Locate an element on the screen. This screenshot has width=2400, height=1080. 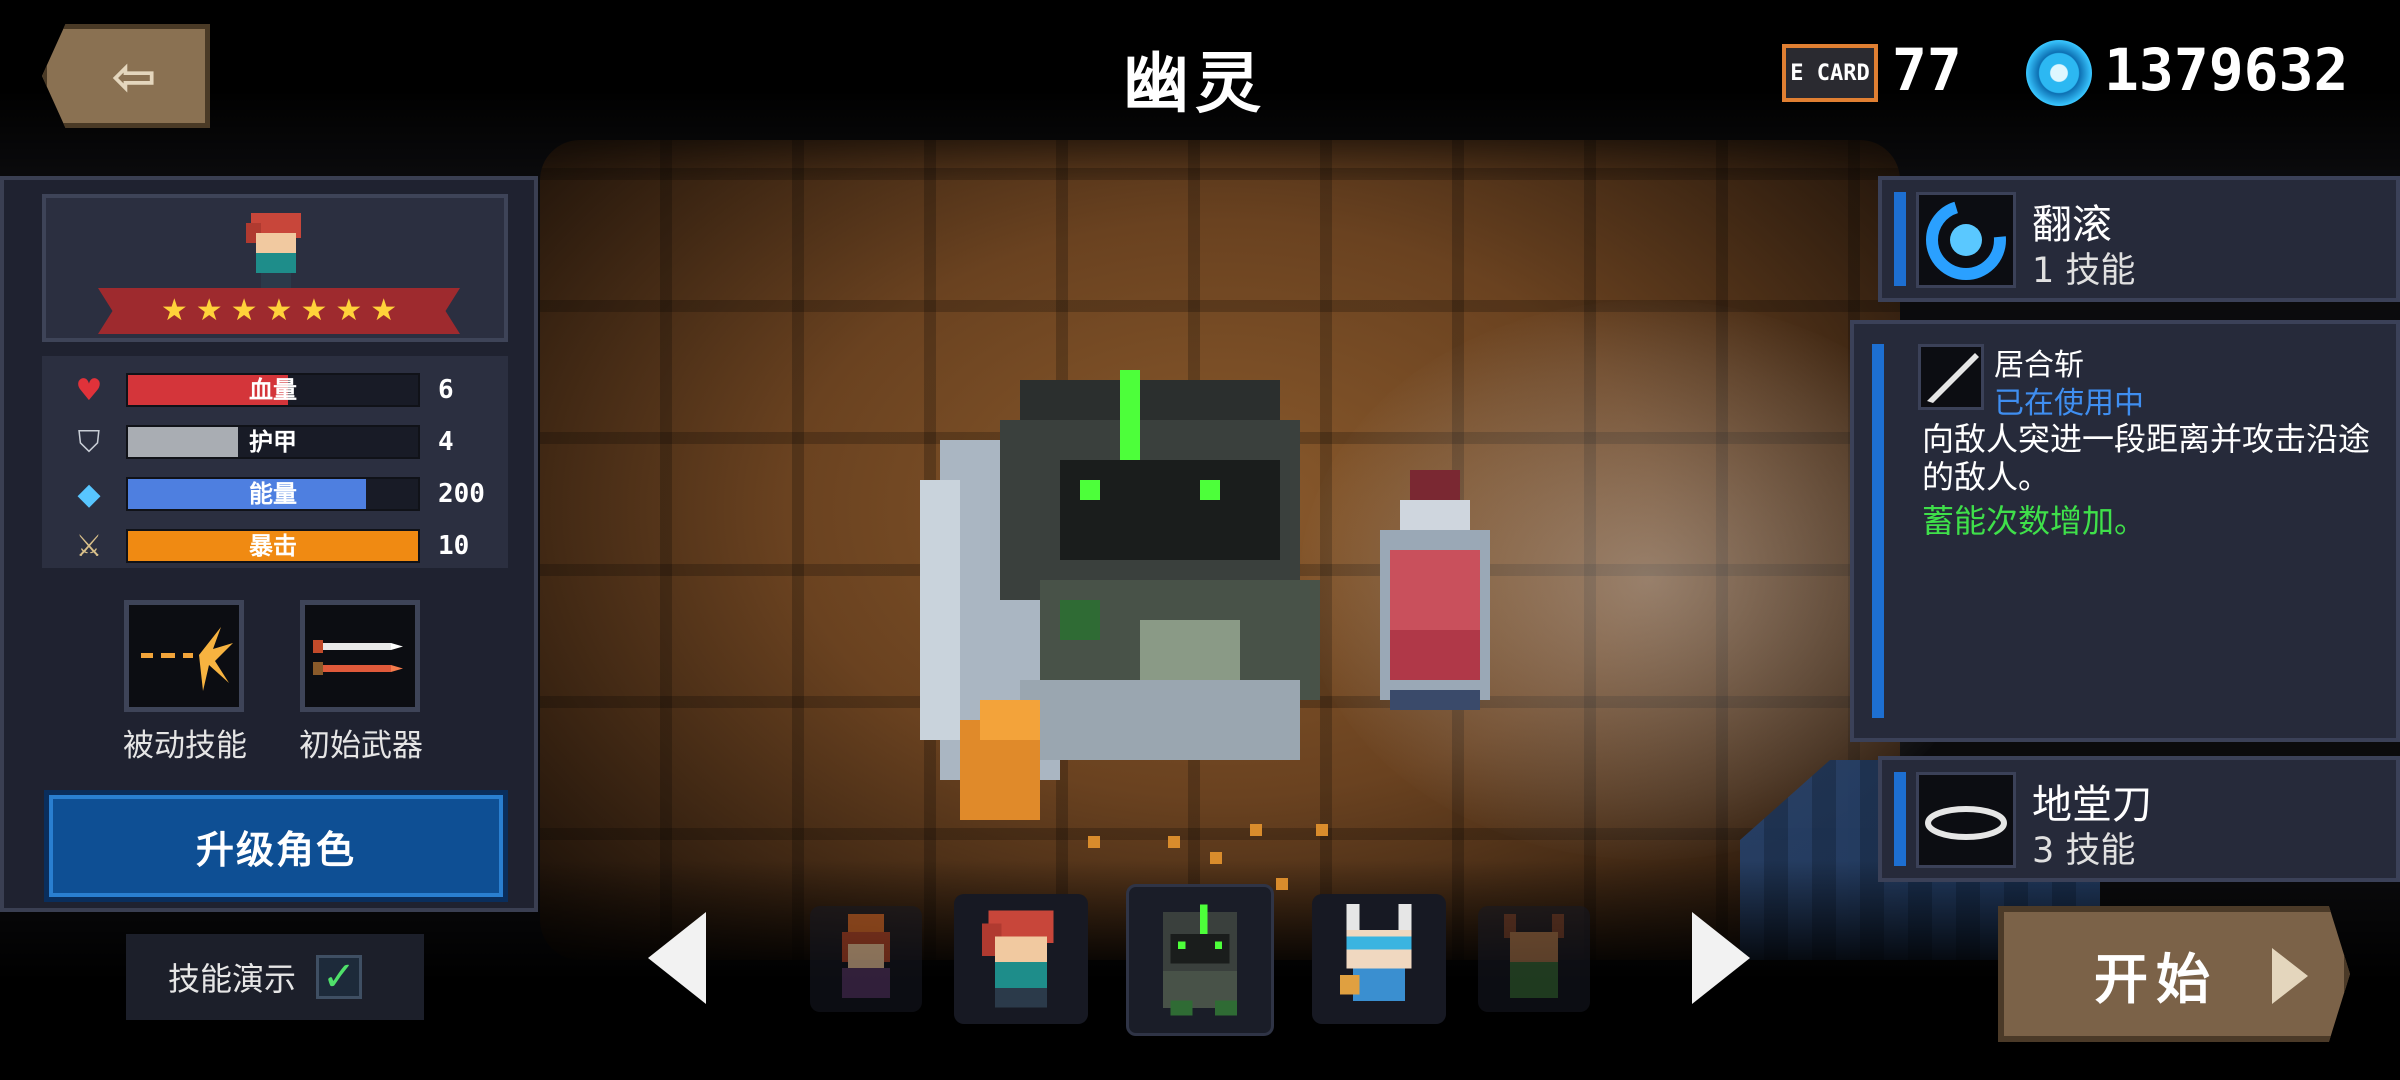
stat-value: 200 is located at coordinates (461, 494).